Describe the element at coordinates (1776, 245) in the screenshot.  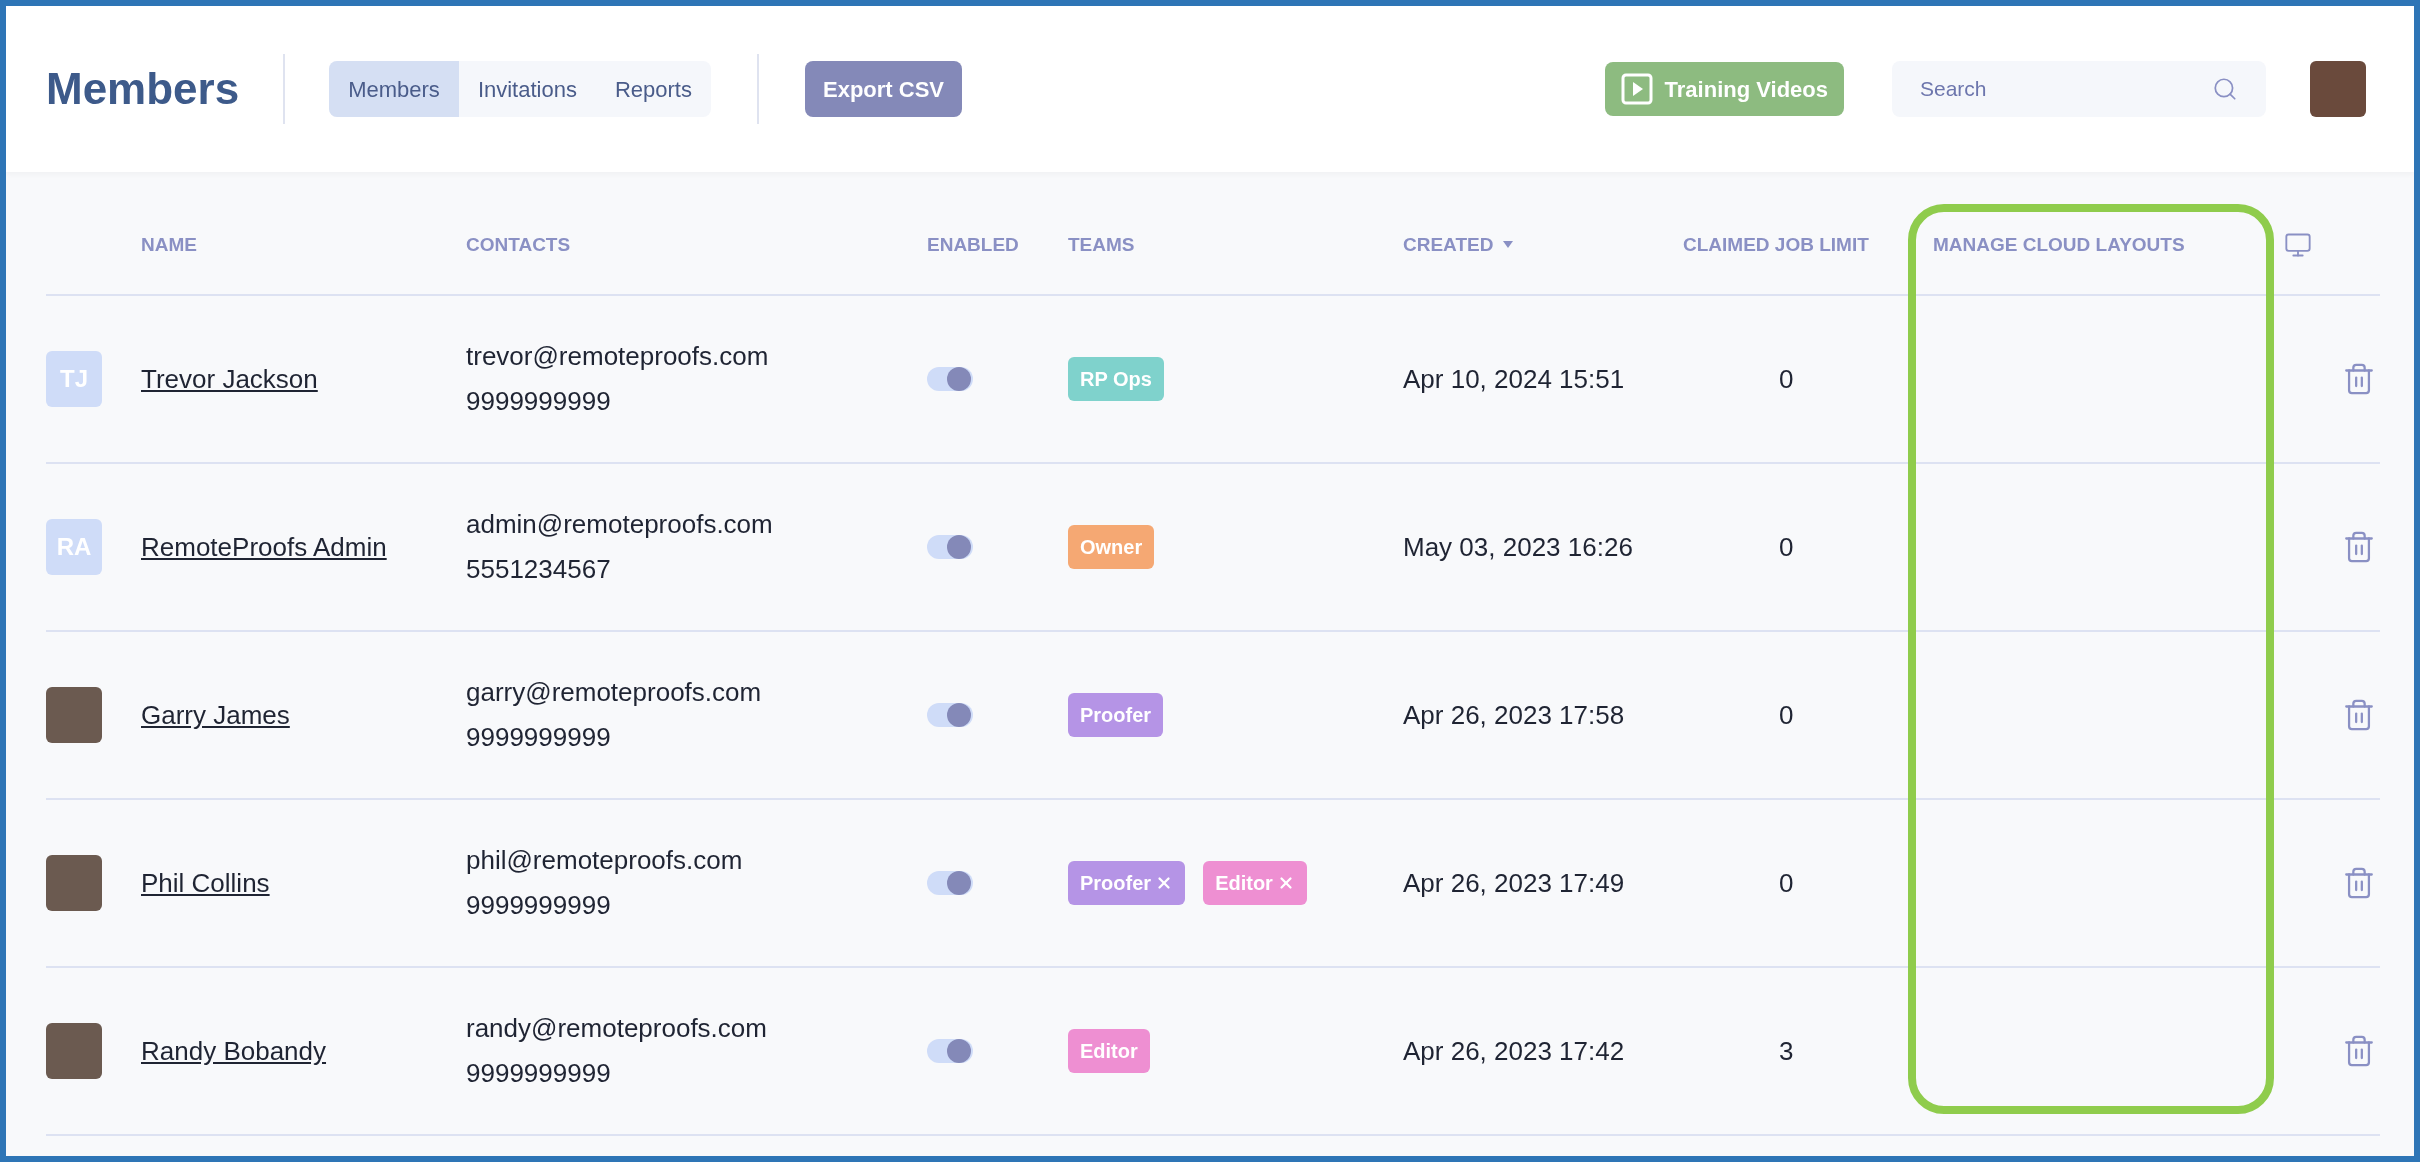
I see `column-header: CLAIMED JOB LIMIT` at that location.